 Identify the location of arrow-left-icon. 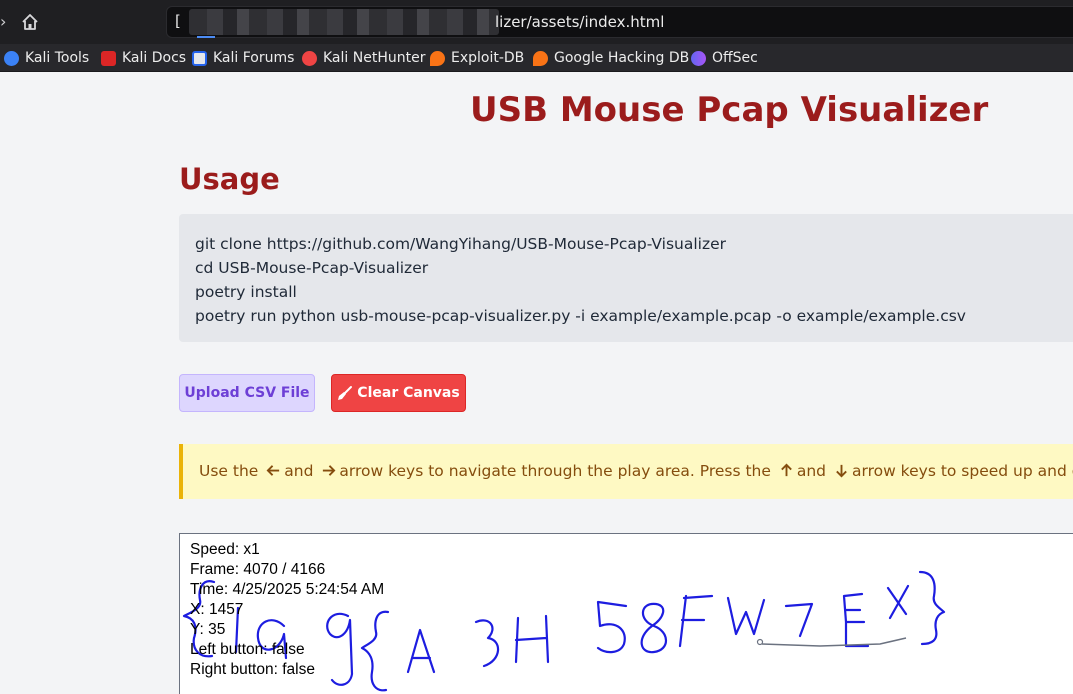
(273, 470).